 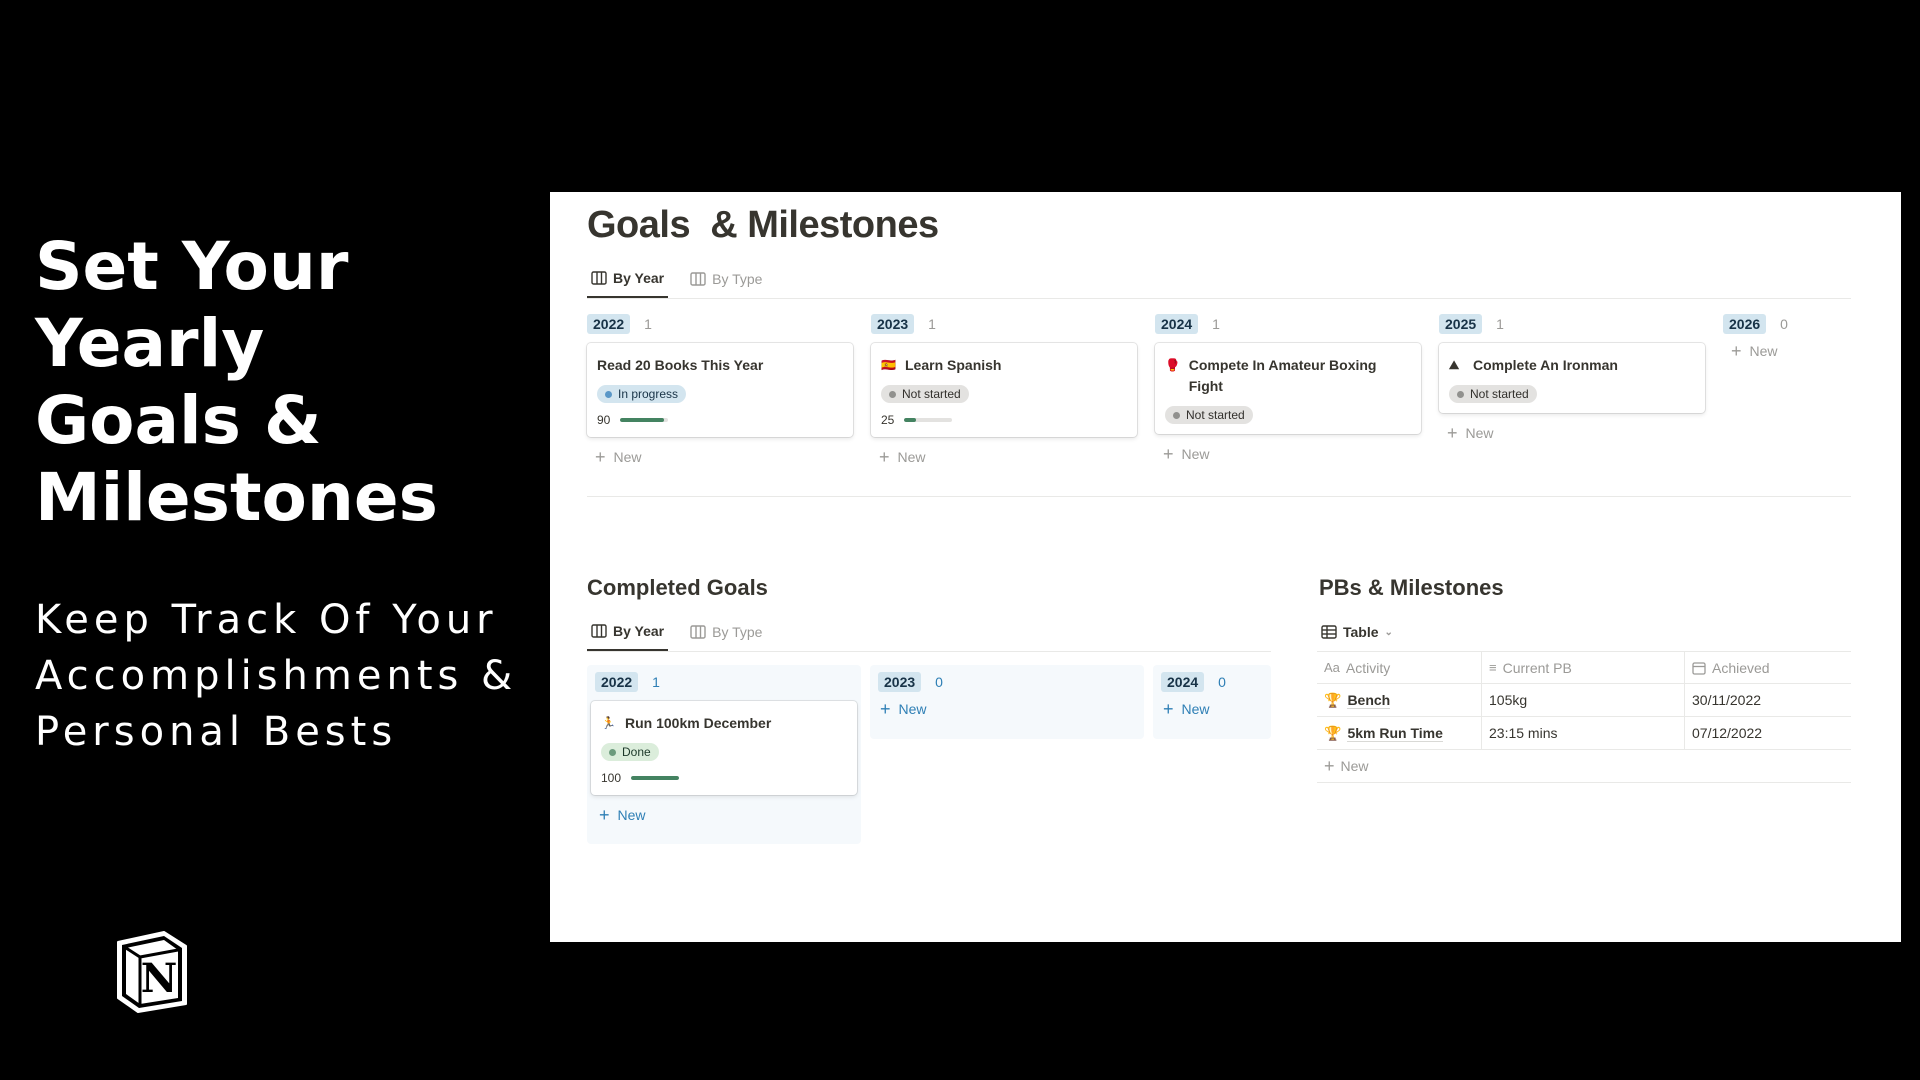 I want to click on table-row: 🏆 Bench 105kg 30/11/2022, so click(x=1584, y=700).